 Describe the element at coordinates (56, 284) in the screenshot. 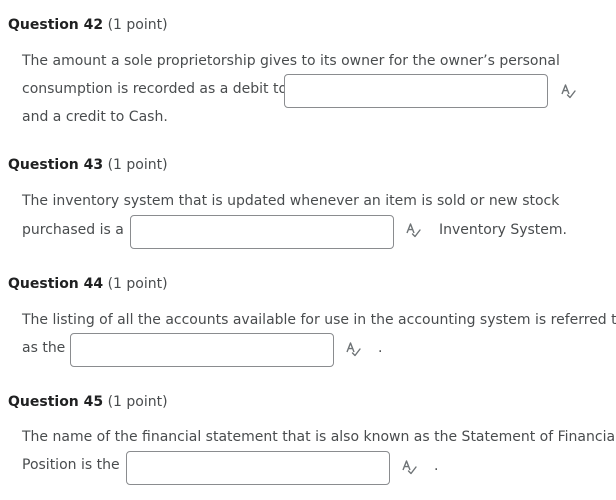

I see `question-title: Question 44` at that location.